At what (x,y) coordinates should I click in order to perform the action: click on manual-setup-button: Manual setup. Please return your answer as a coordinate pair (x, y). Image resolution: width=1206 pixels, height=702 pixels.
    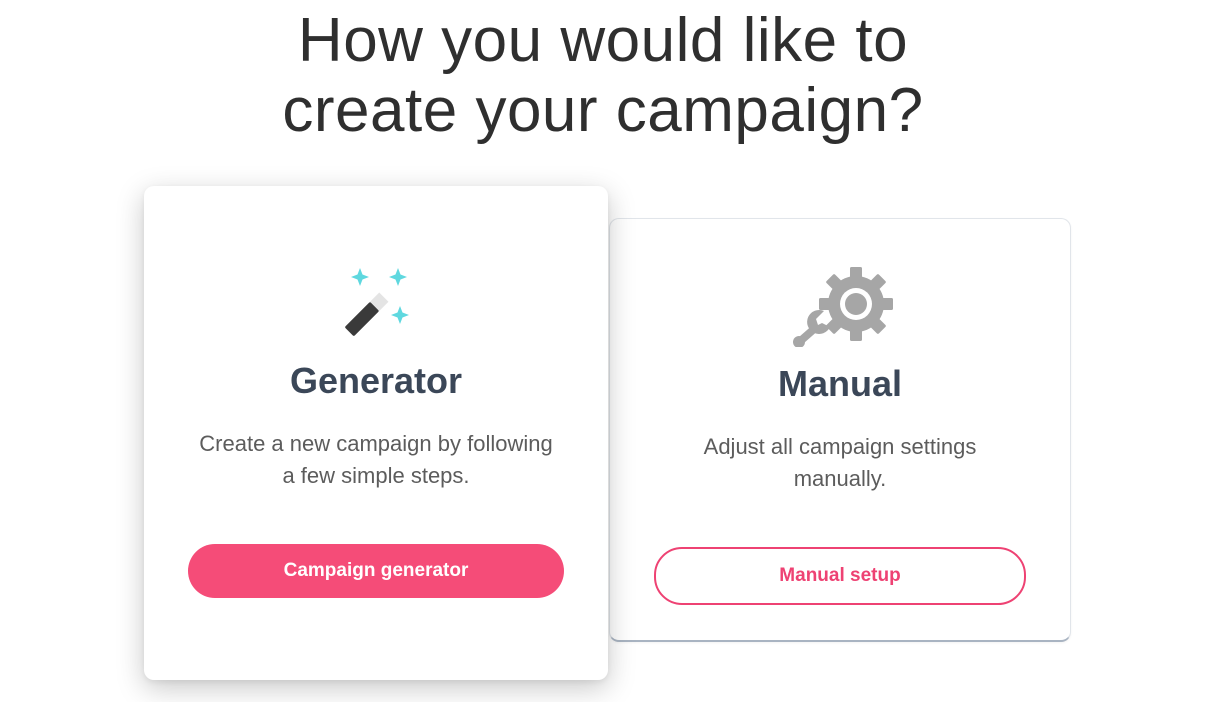
    Looking at the image, I should click on (840, 576).